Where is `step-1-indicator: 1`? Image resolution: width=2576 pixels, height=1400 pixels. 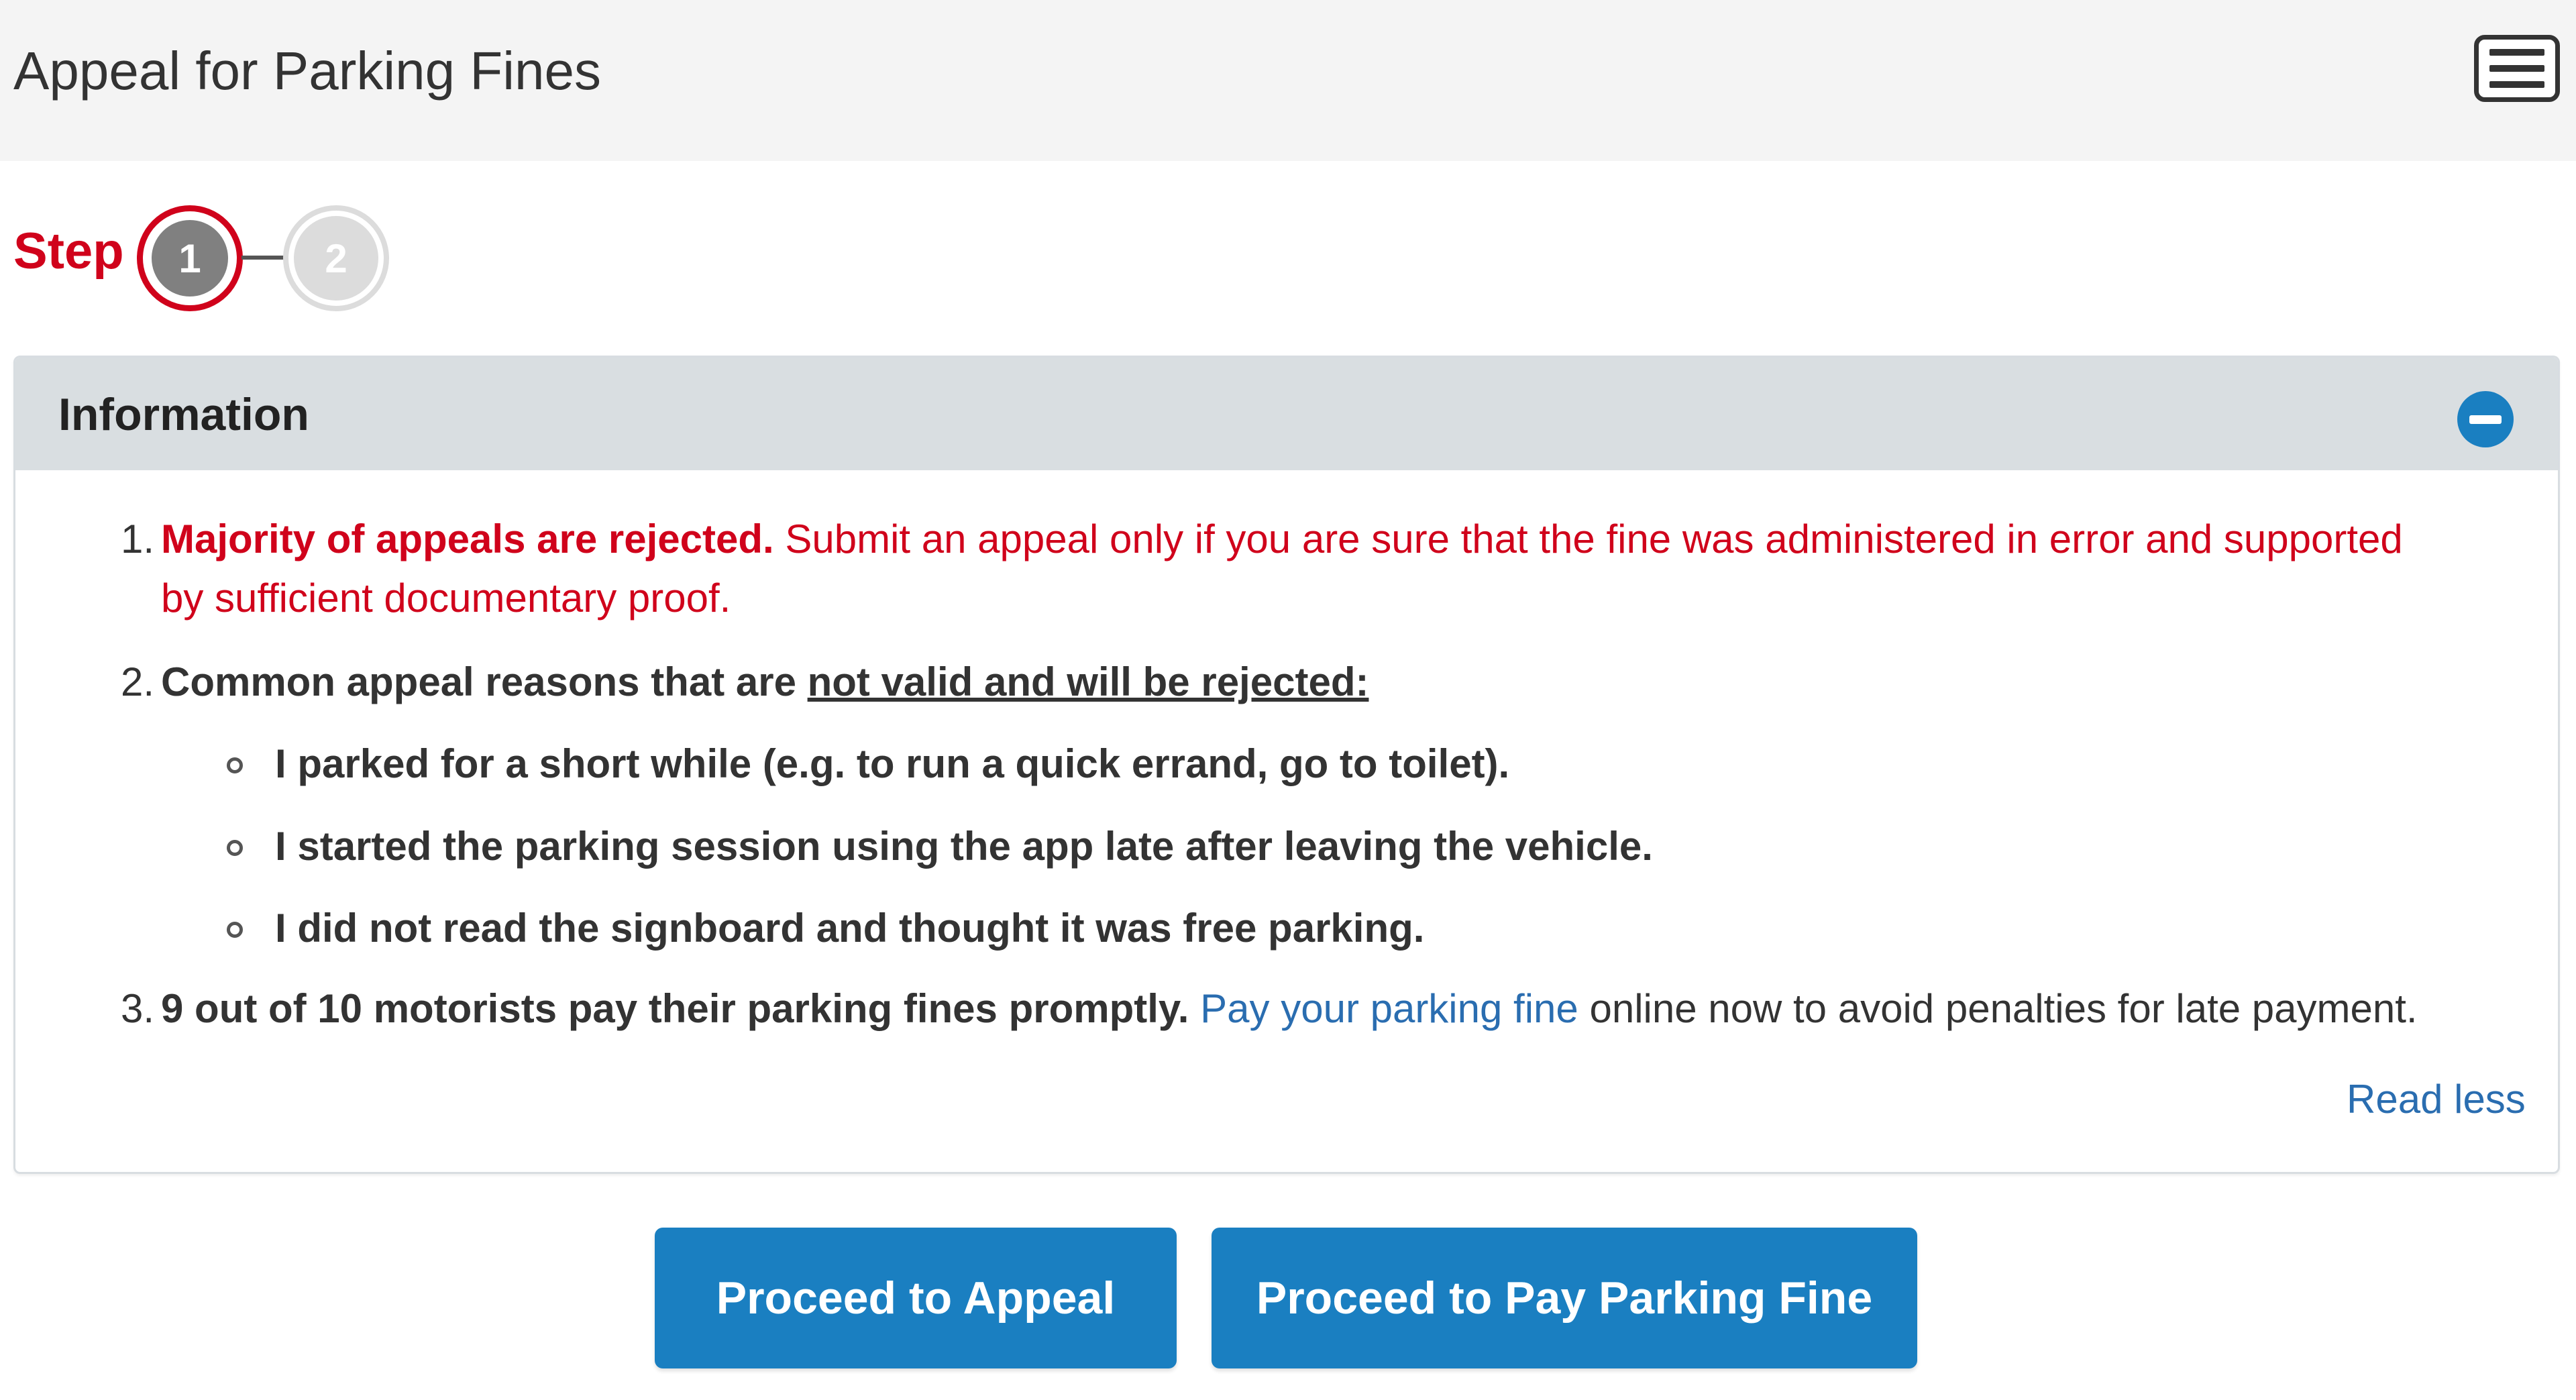
step-1-indicator: 1 is located at coordinates (190, 258).